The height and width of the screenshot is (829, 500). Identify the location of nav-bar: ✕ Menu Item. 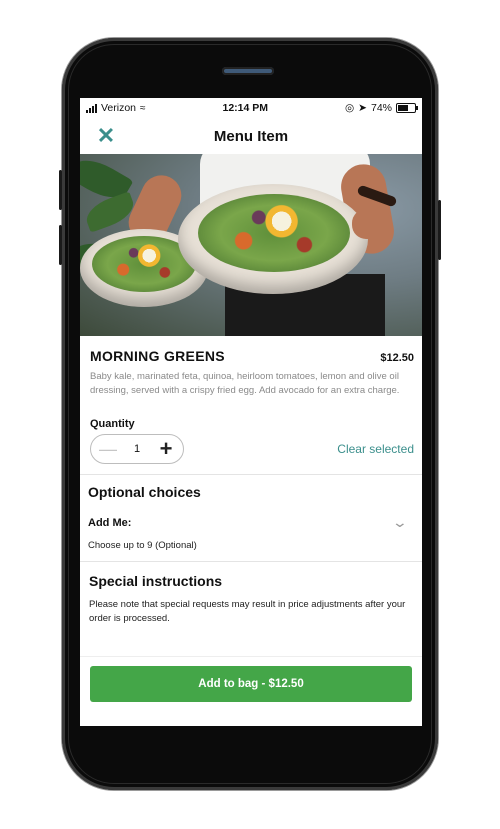
(251, 136).